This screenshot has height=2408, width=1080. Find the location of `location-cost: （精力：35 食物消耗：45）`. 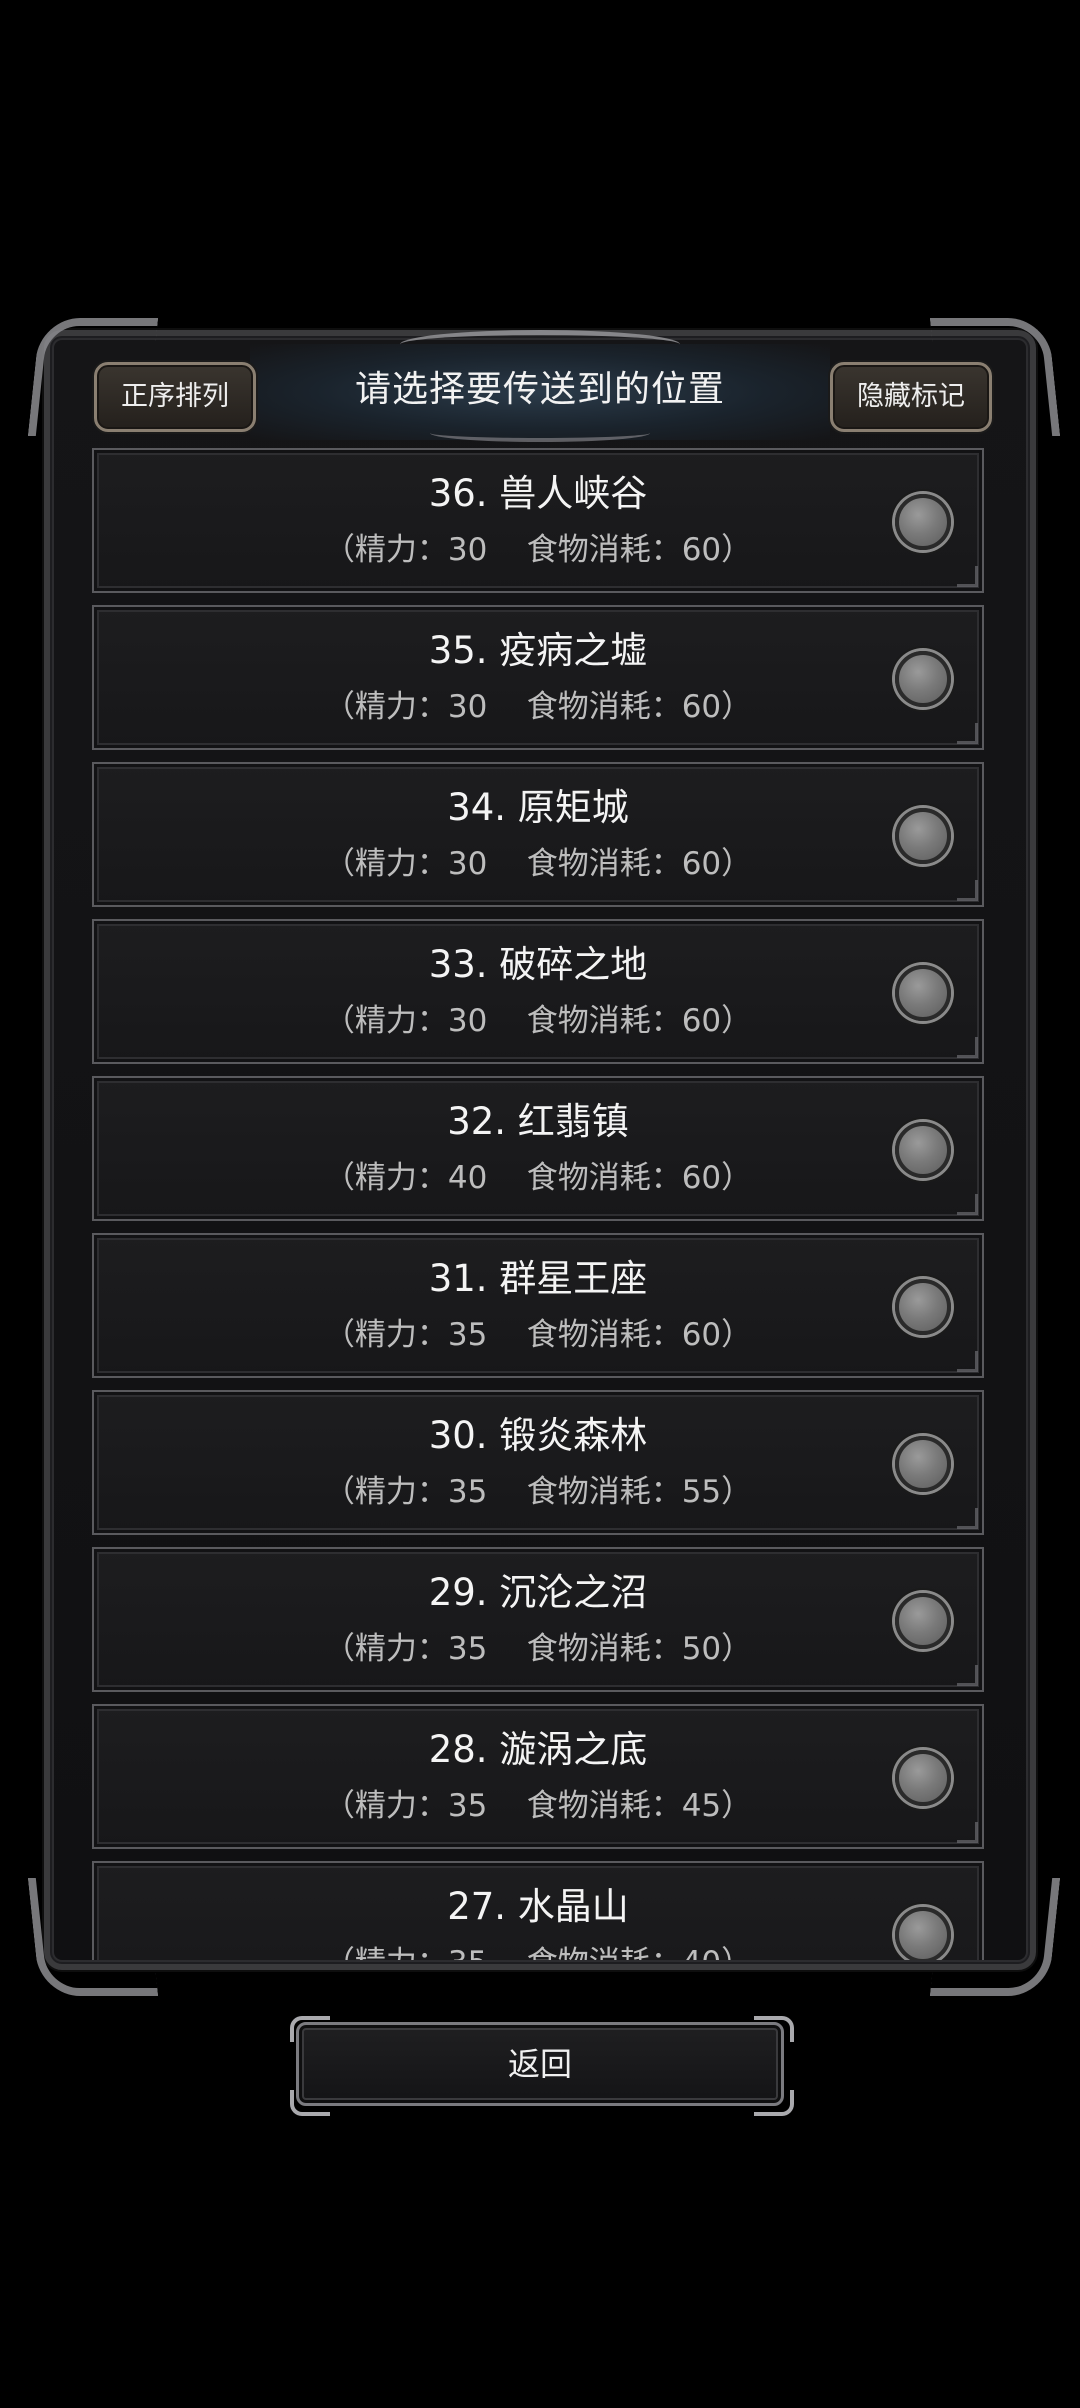

location-cost: （精力：35 食物消耗：45） is located at coordinates (538, 1806).